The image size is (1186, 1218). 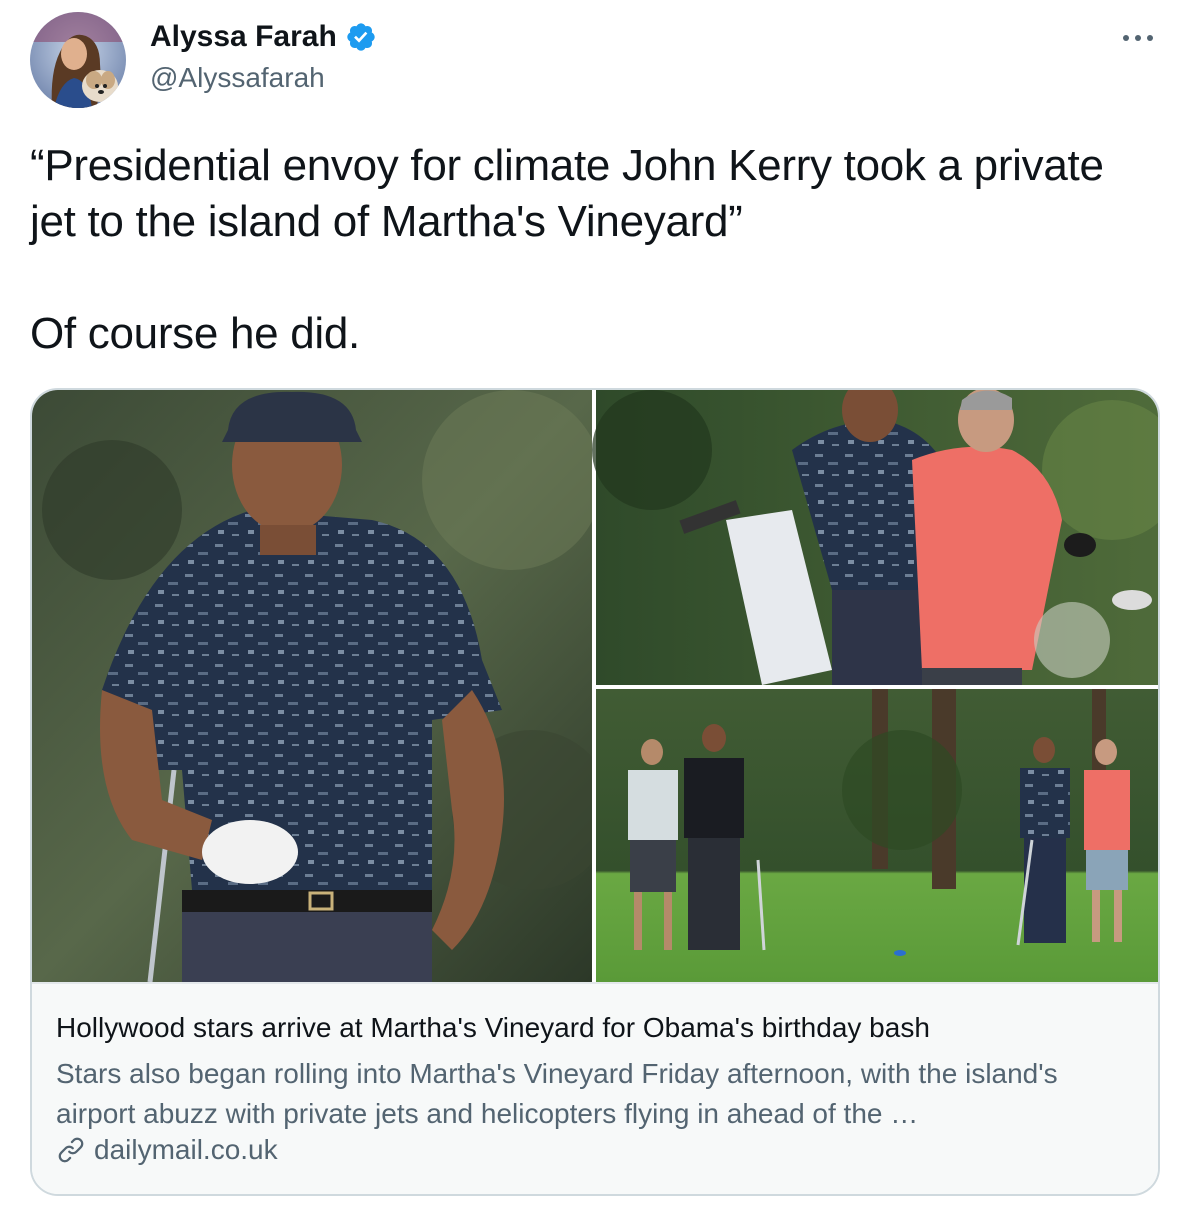 What do you see at coordinates (875, 537) in the screenshot?
I see `photo-top-right` at bounding box center [875, 537].